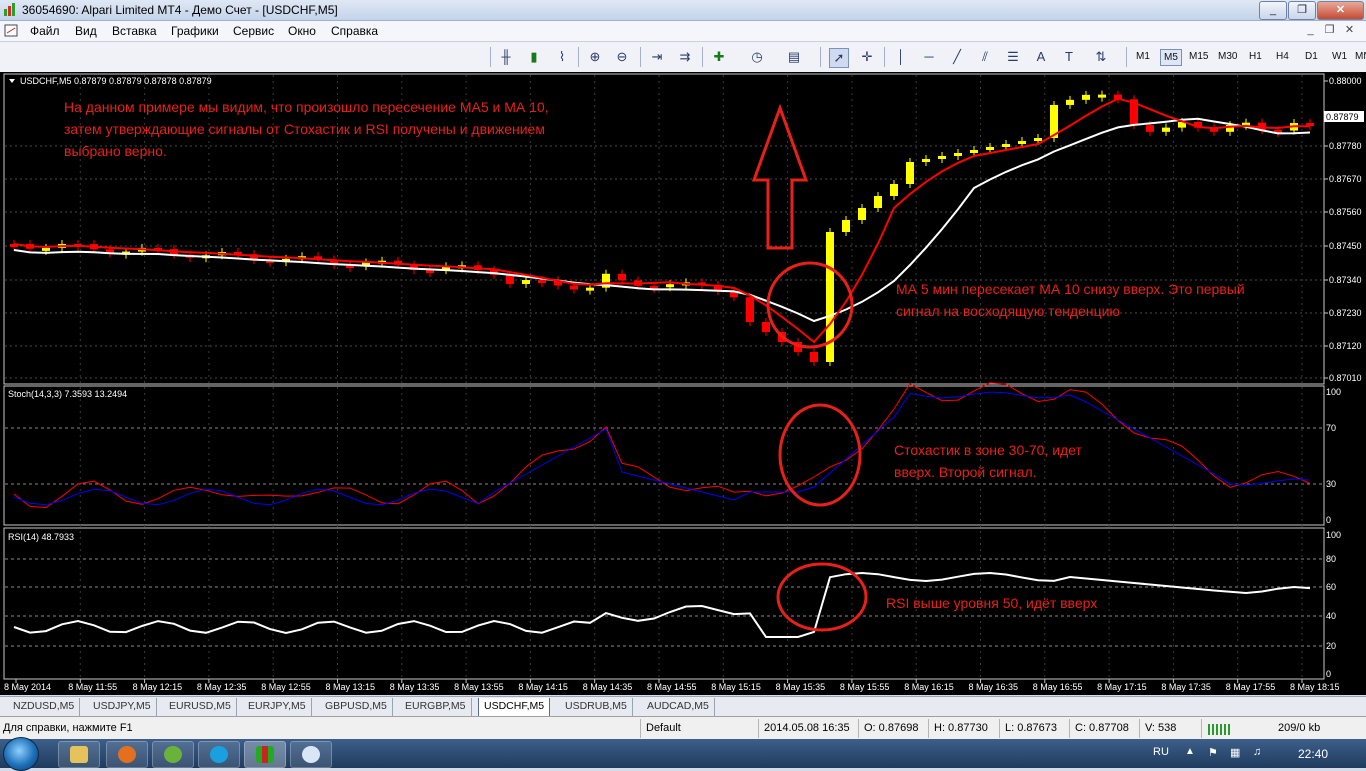 The width and height of the screenshot is (1366, 771). Describe the element at coordinates (794, 57) in the screenshot. I see `templates-icon: ▤` at that location.